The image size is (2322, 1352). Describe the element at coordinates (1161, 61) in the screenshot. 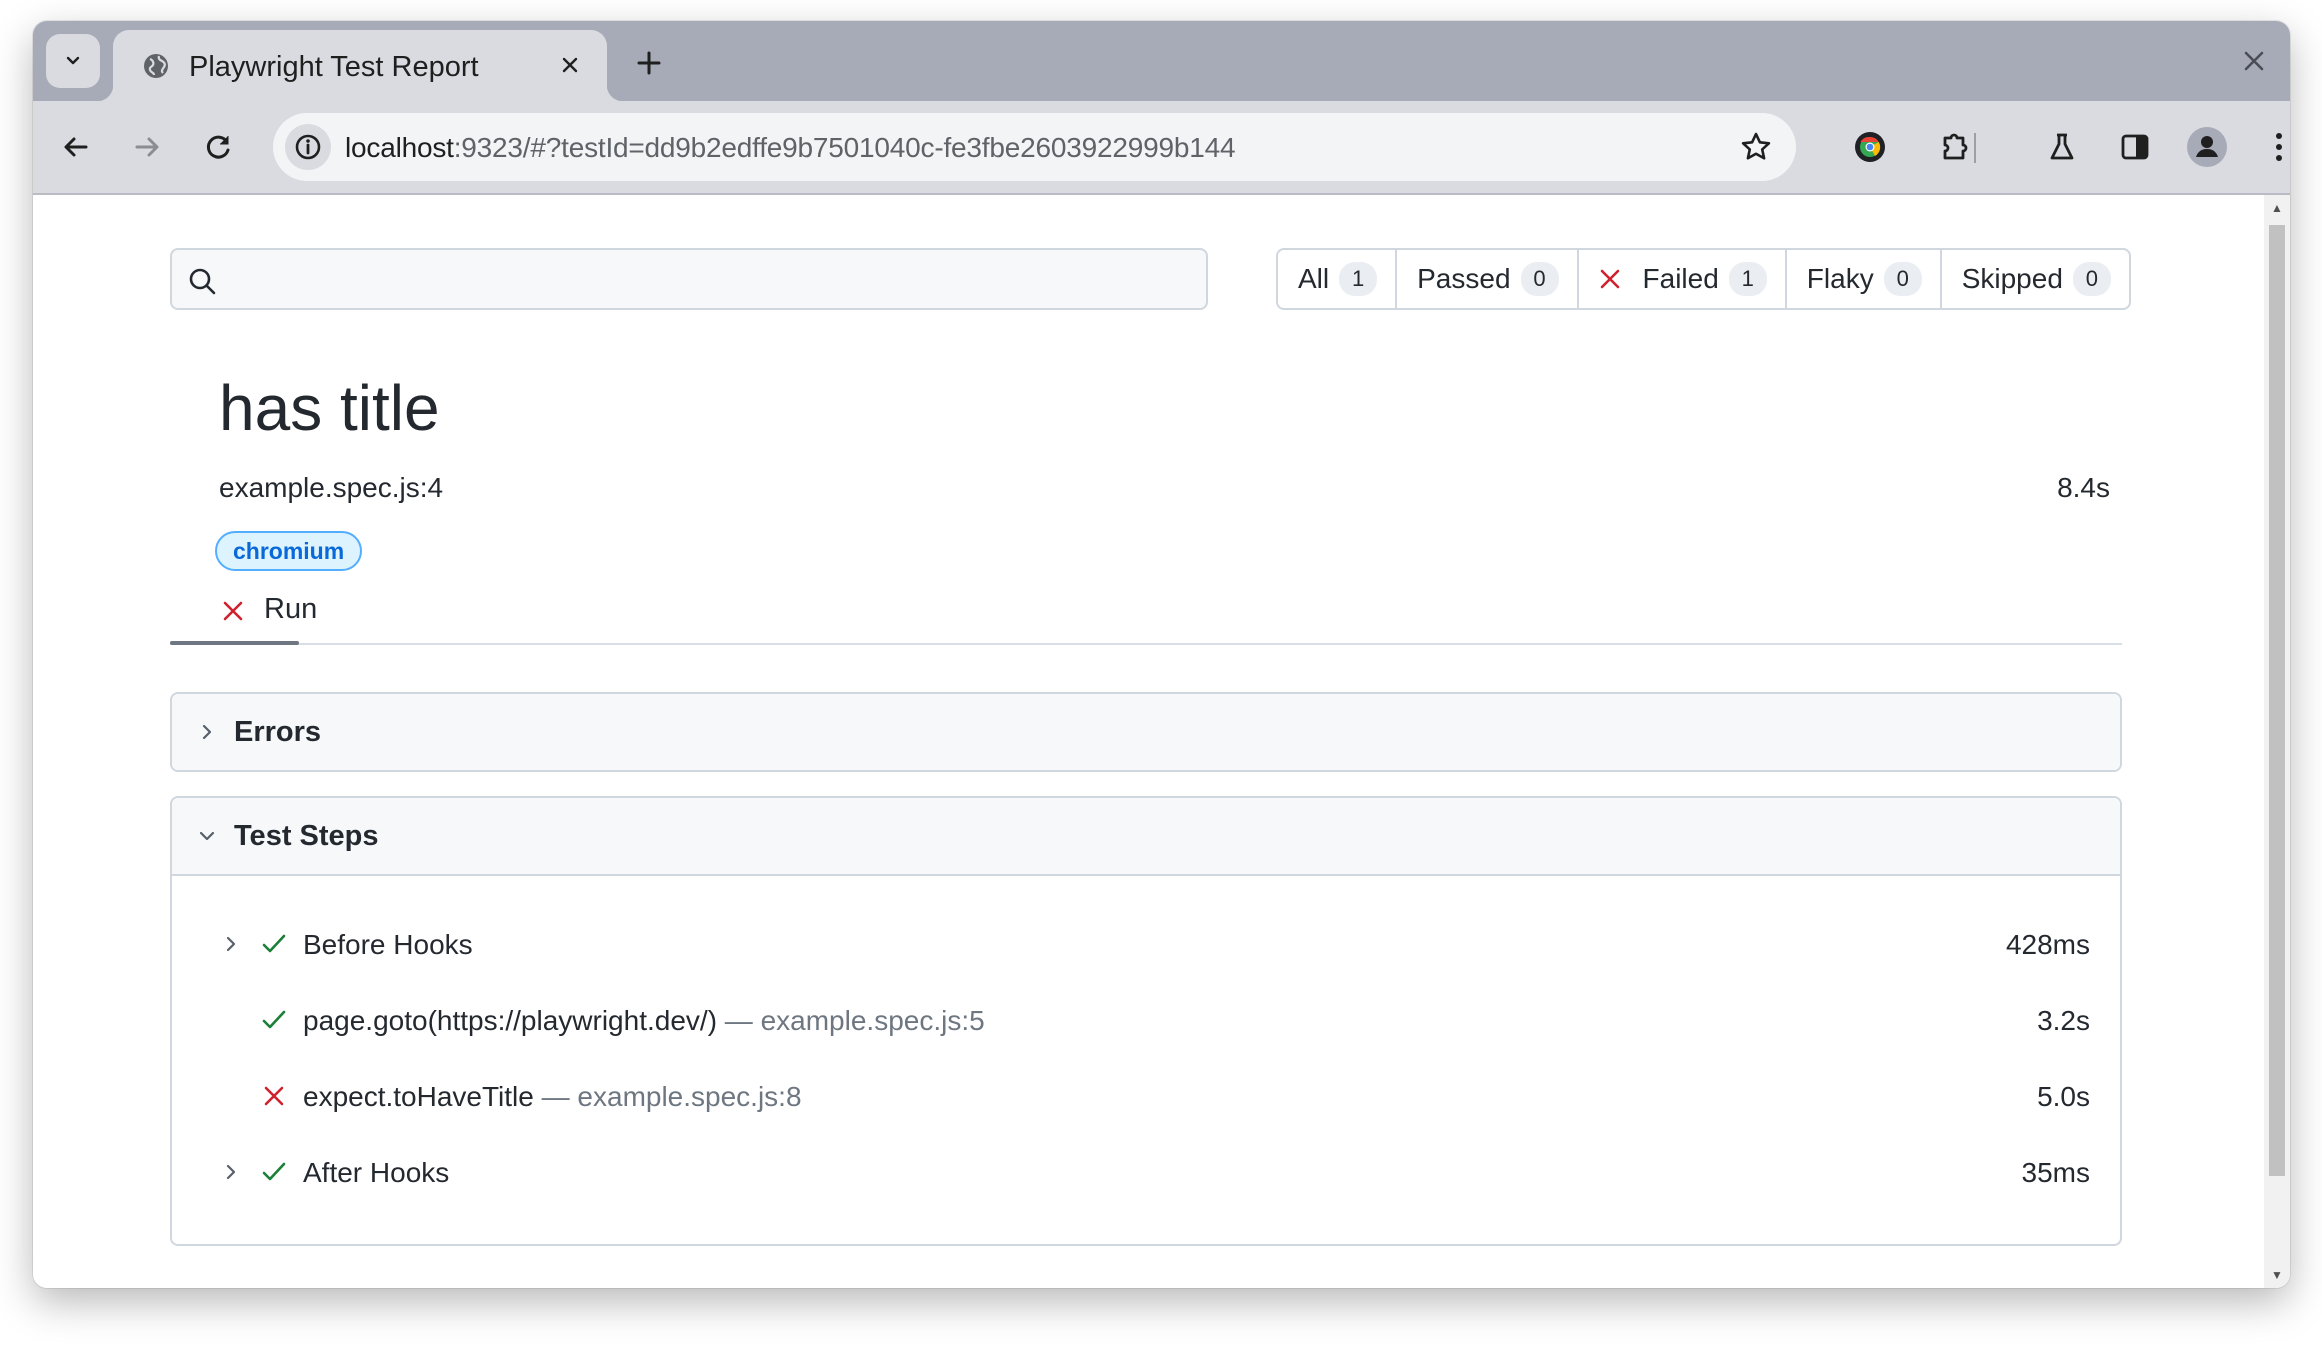

I see `tab-strip: Playwright Test Report` at that location.